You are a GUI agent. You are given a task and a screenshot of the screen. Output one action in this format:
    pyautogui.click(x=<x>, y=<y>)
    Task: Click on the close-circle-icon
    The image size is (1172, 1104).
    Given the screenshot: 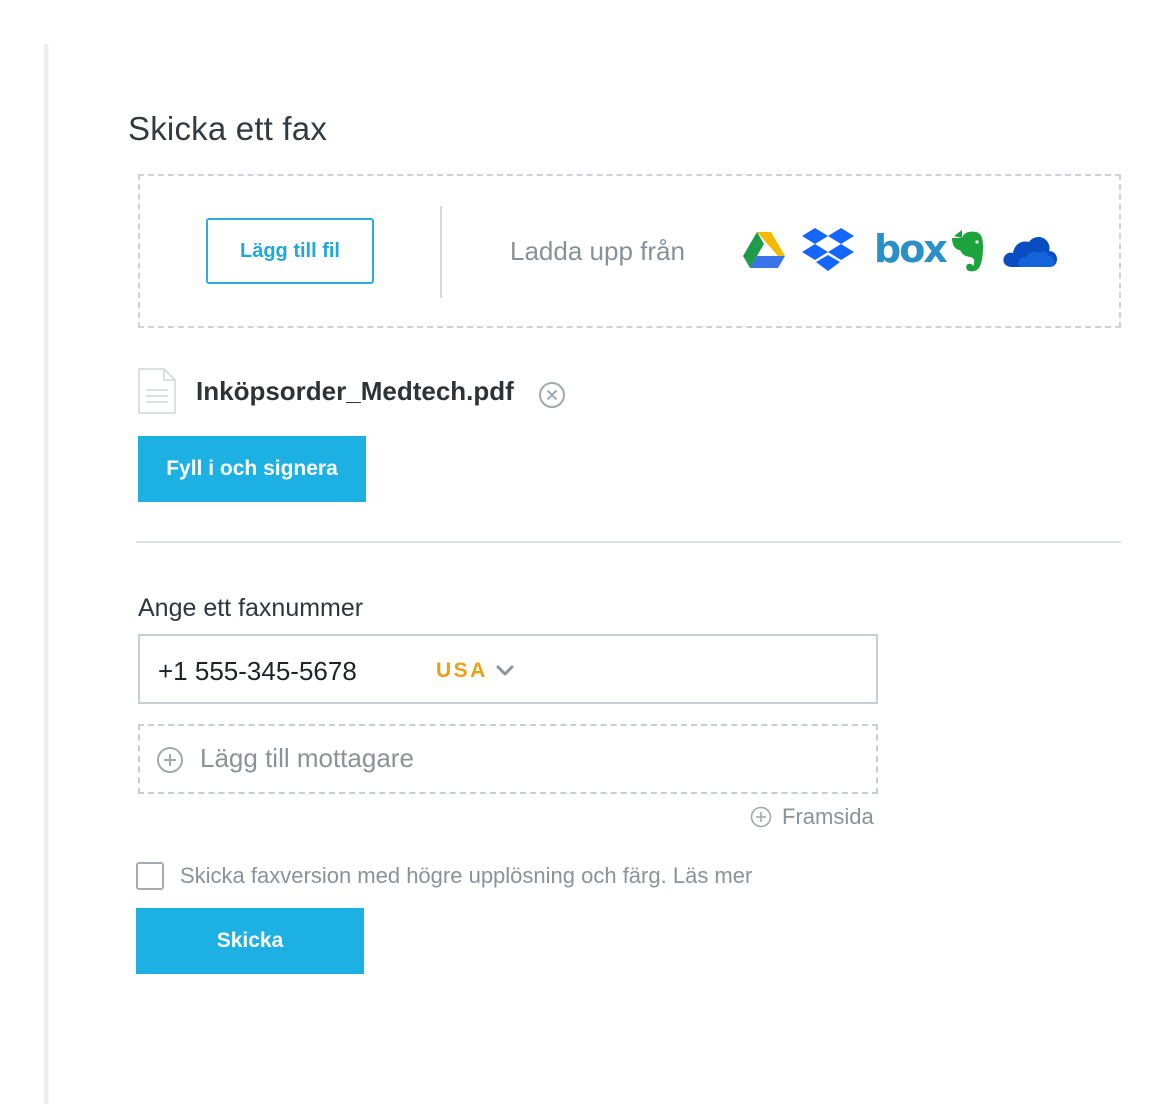 What is the action you would take?
    pyautogui.click(x=552, y=395)
    